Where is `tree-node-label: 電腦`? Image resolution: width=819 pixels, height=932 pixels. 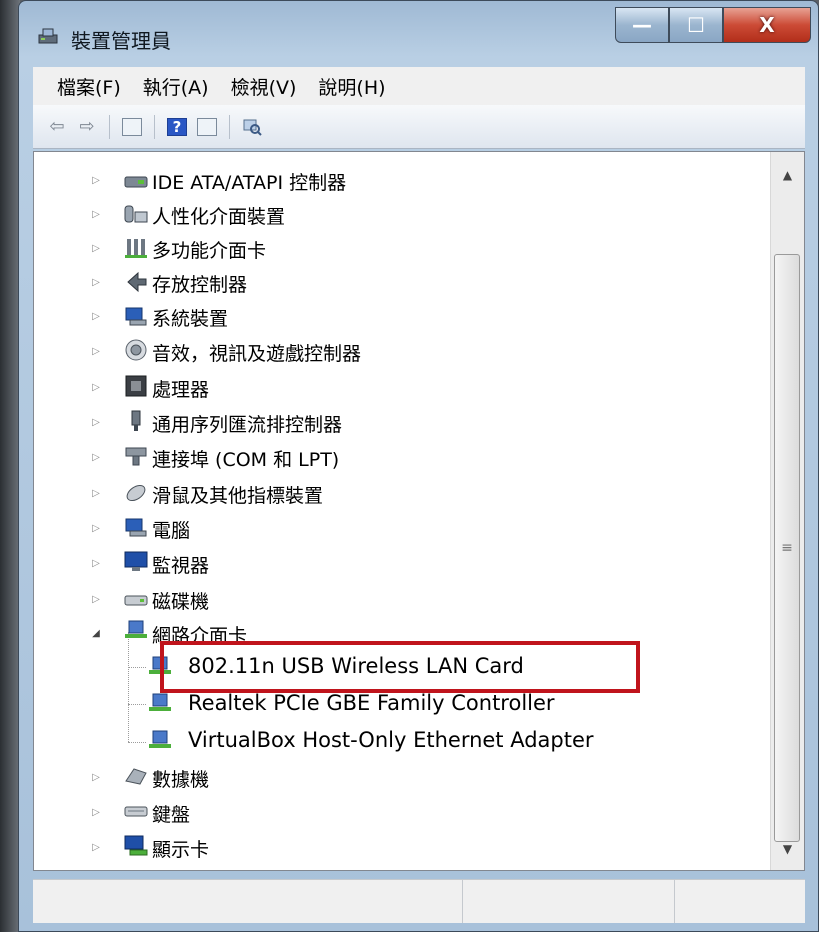
tree-node-label: 電腦 is located at coordinates (171, 531).